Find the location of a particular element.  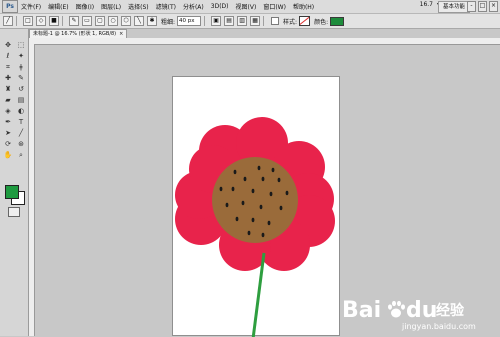

menu-filter: 滤镜(T) is located at coordinates (166, 6).